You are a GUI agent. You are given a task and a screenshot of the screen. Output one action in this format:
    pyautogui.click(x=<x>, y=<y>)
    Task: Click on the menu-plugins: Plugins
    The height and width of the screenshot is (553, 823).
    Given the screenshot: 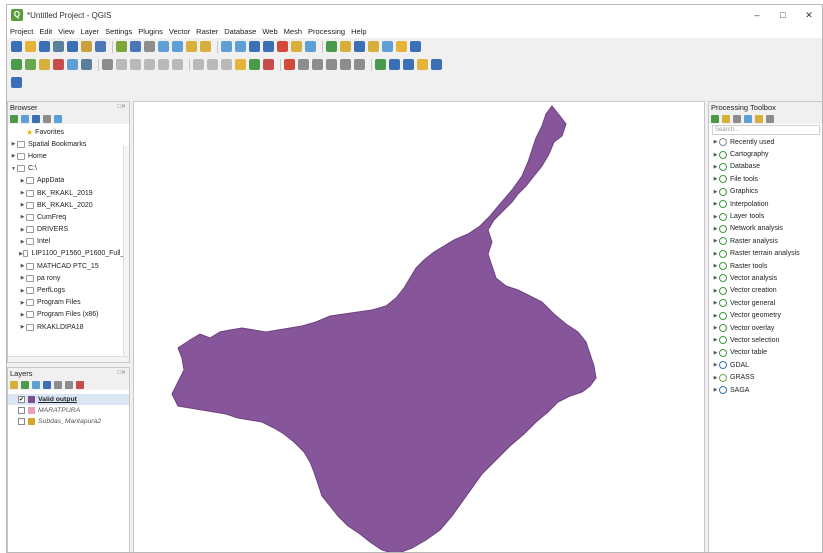 What is the action you would take?
    pyautogui.click(x=150, y=31)
    